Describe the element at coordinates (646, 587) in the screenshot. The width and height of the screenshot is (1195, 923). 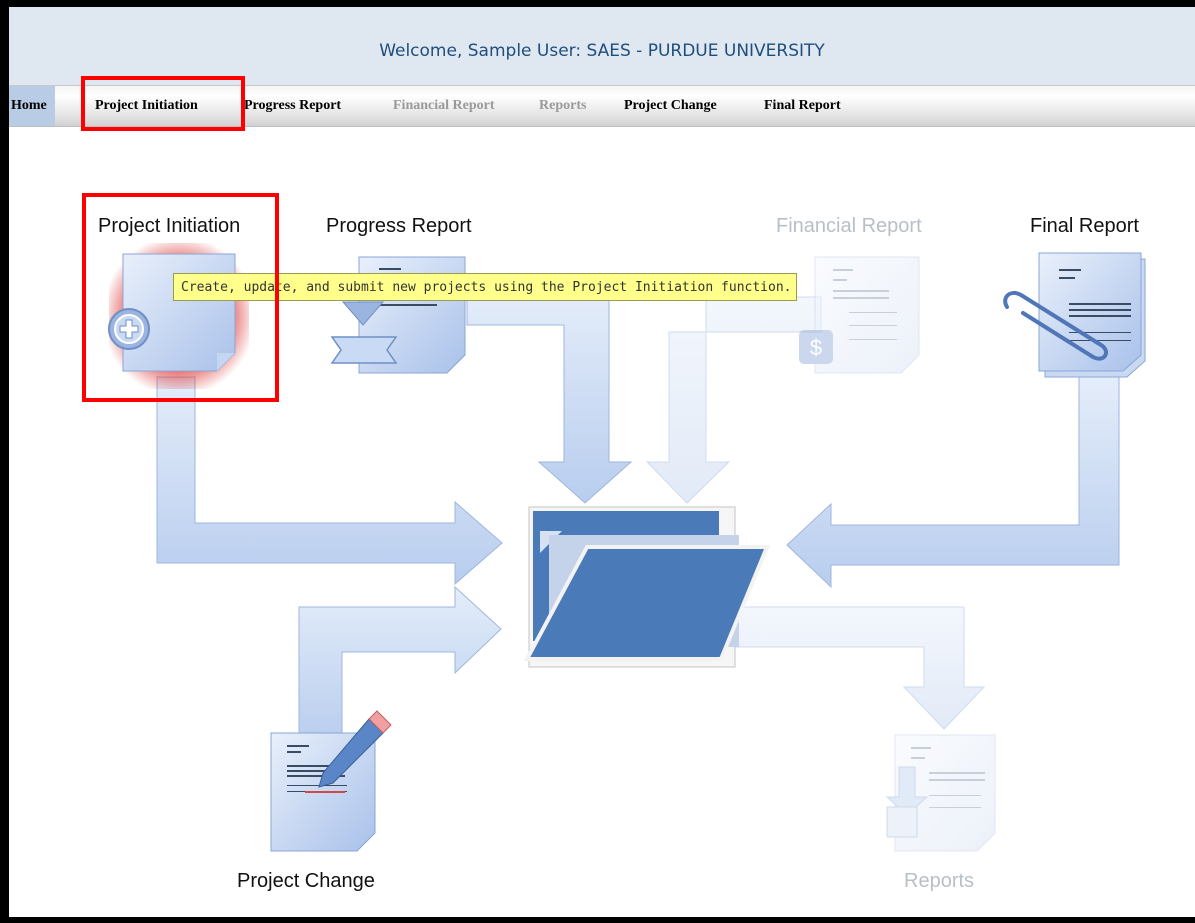
I see `open-folder-icon` at that location.